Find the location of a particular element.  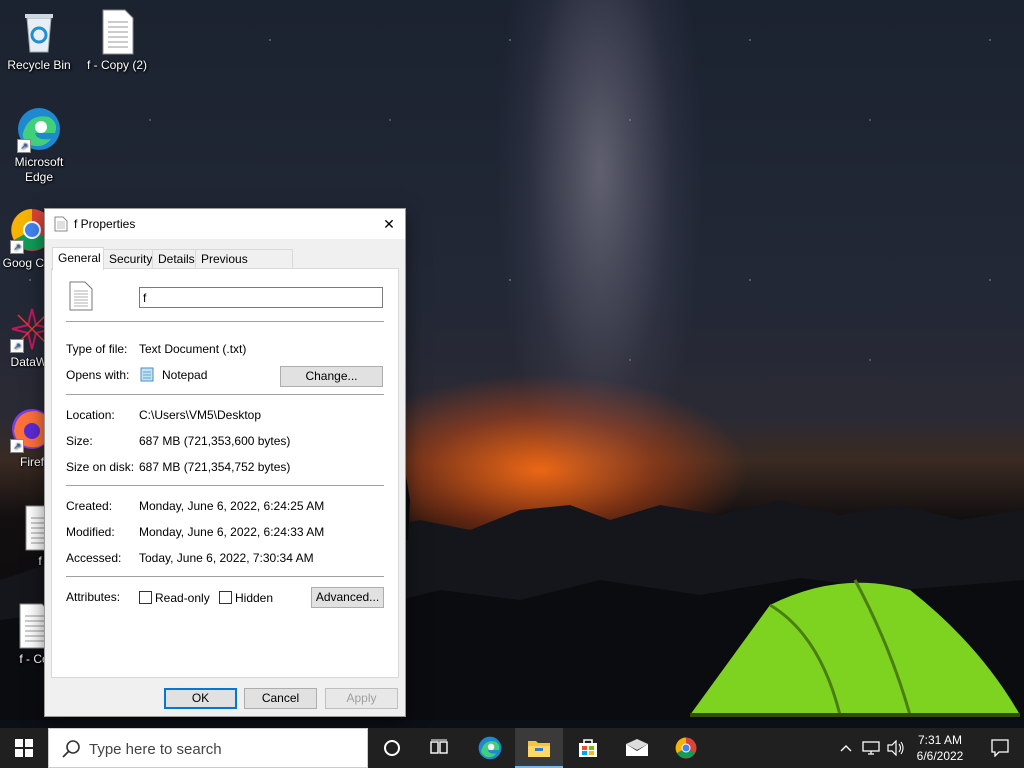

tab-previous-versions: Previous Versions is located at coordinates (244, 266).